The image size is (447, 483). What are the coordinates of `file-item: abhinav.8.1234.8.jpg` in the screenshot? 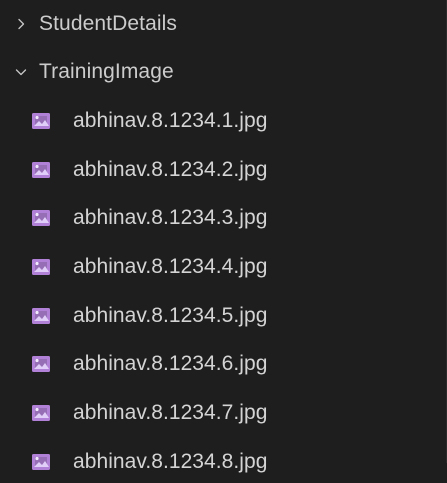 It's located at (223, 462).